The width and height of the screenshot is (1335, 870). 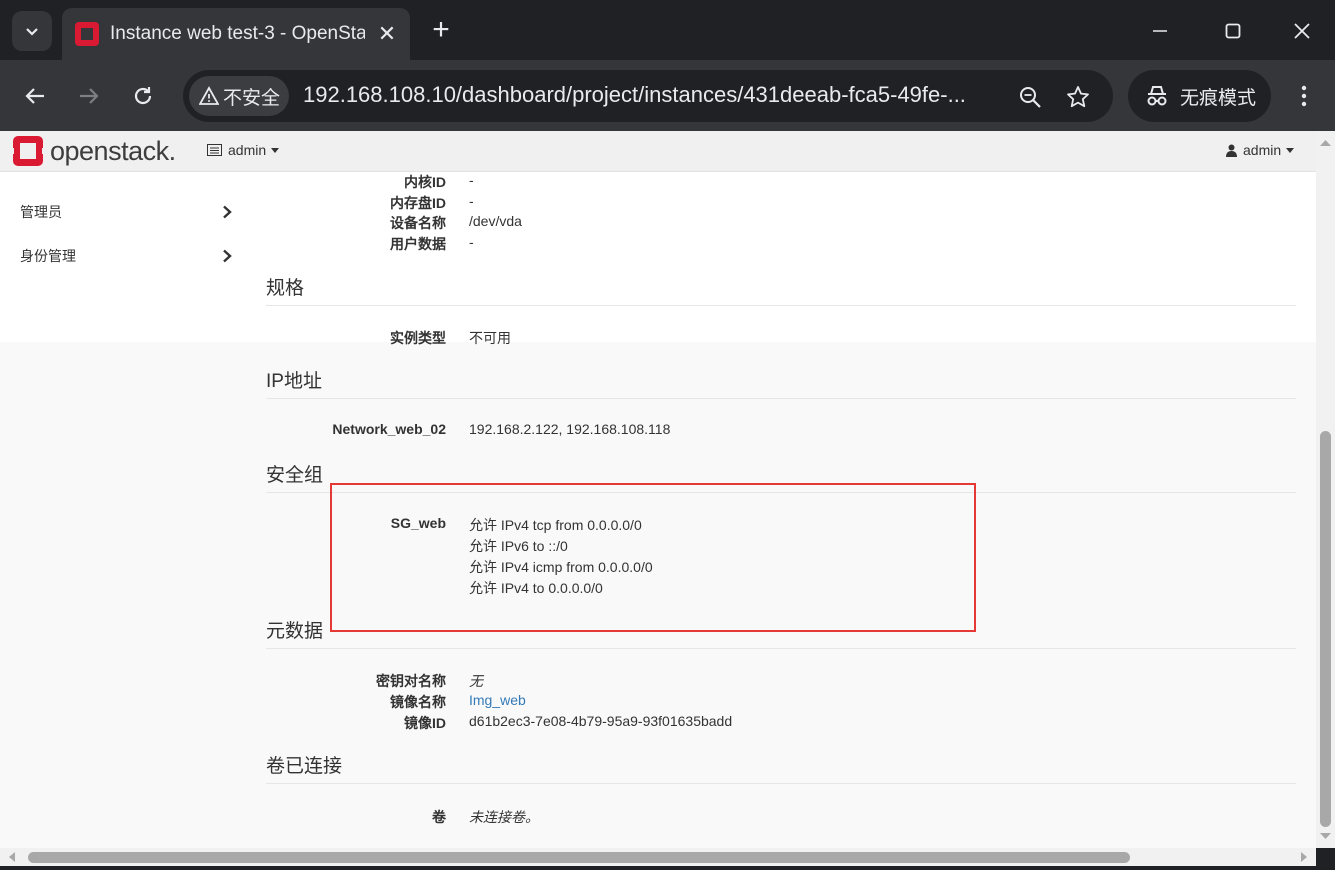 I want to click on project-dropdown: admin, so click(x=243, y=150).